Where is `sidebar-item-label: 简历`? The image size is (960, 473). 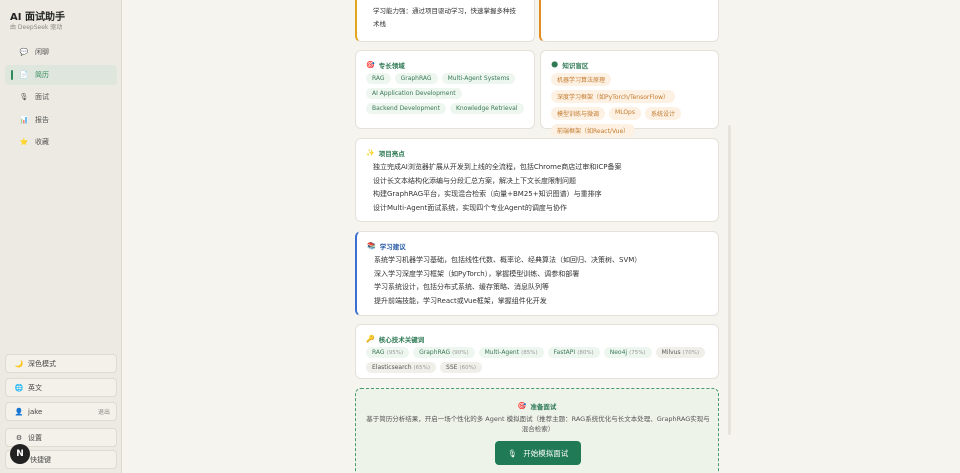
sidebar-item-label: 简历 is located at coordinates (42, 74).